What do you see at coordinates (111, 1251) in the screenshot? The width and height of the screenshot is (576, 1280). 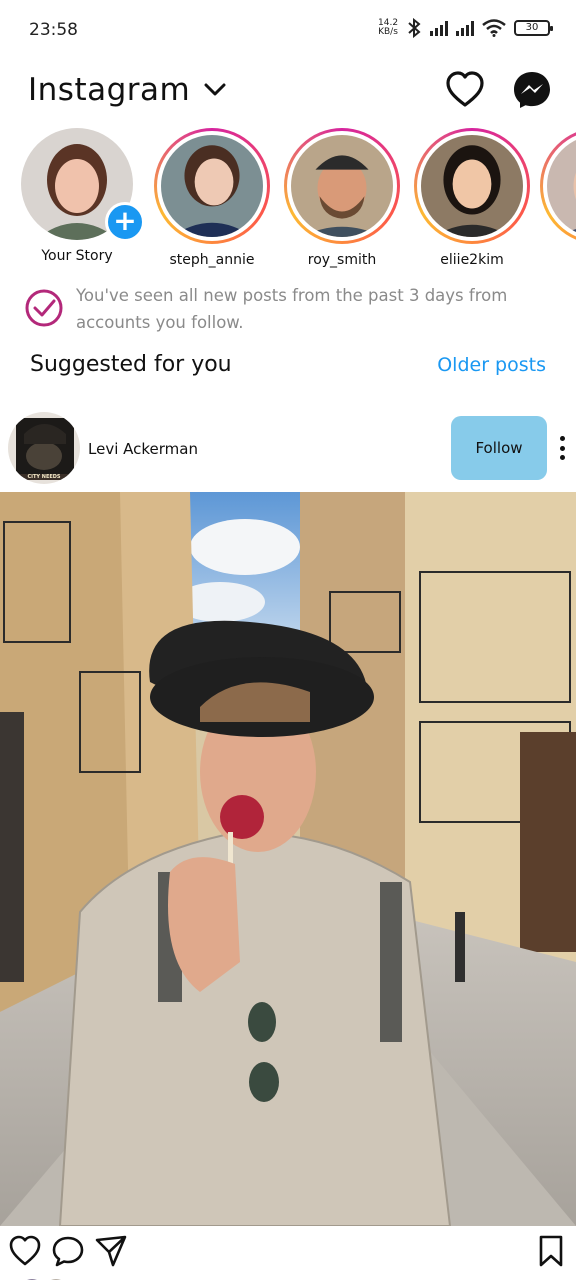 I see `share-icon` at bounding box center [111, 1251].